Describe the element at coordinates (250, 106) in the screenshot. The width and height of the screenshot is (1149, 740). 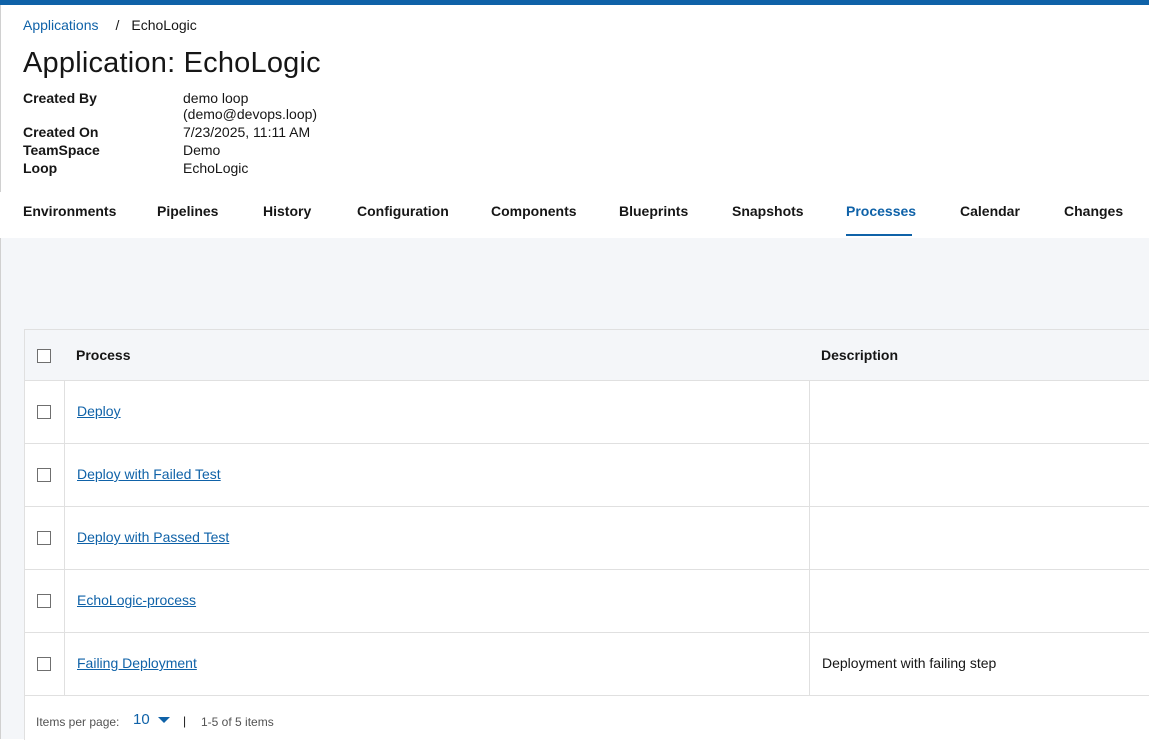
I see `created-by-value: demo loop (demo@devops.loop)` at that location.